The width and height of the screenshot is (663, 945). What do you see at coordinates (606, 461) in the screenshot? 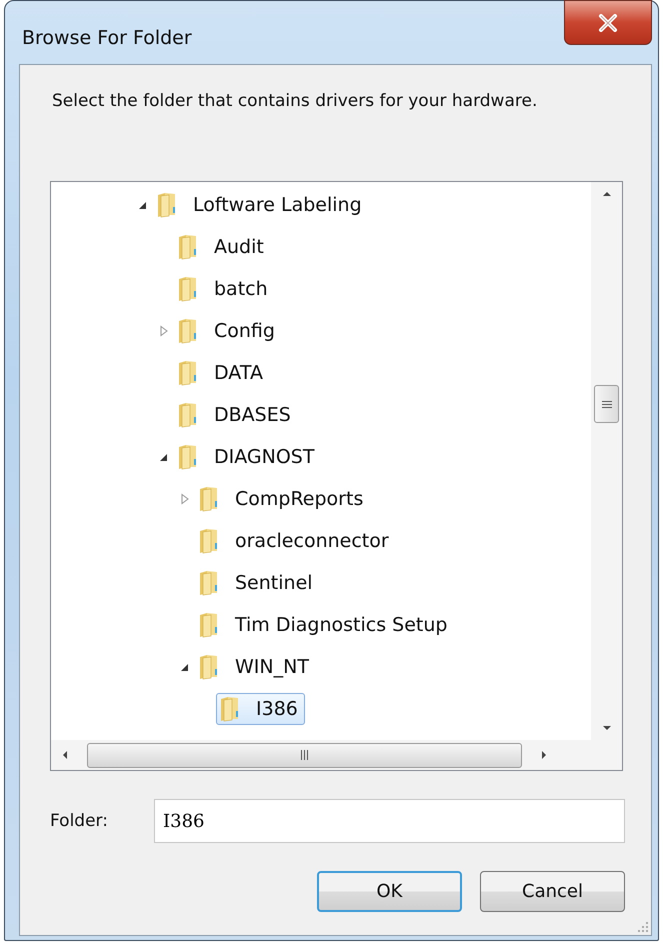
I see `vertical-scrollbar` at bounding box center [606, 461].